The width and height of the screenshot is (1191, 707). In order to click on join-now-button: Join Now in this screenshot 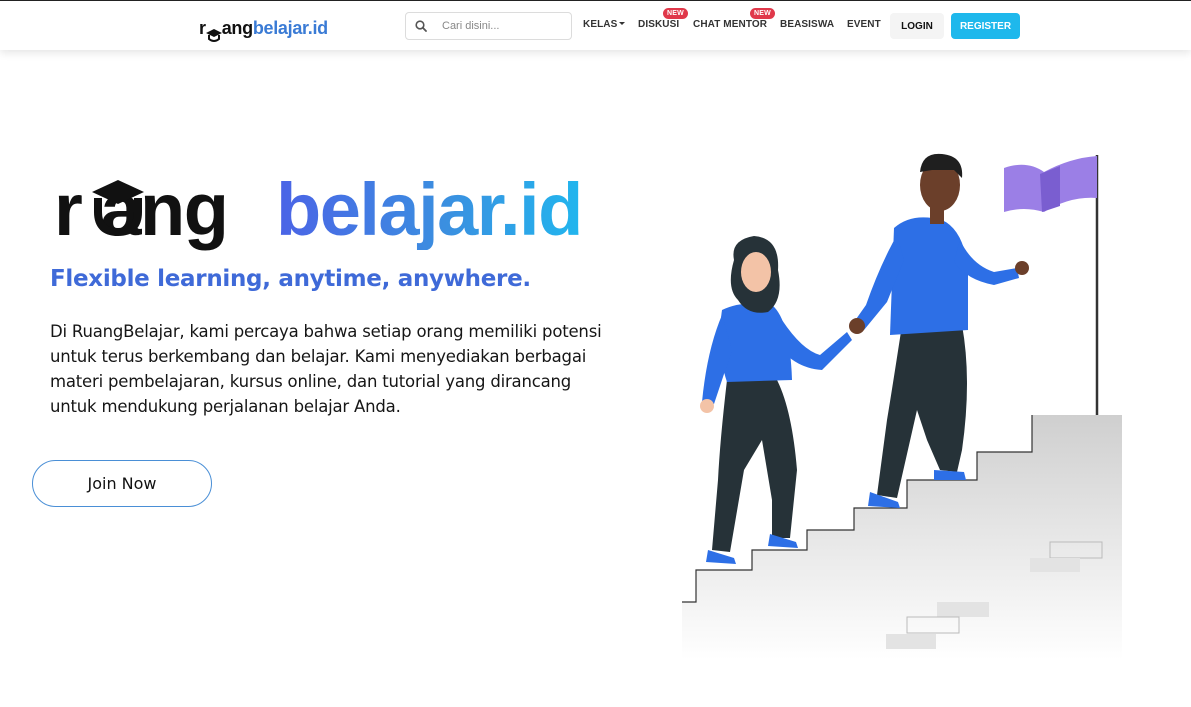, I will do `click(122, 483)`.